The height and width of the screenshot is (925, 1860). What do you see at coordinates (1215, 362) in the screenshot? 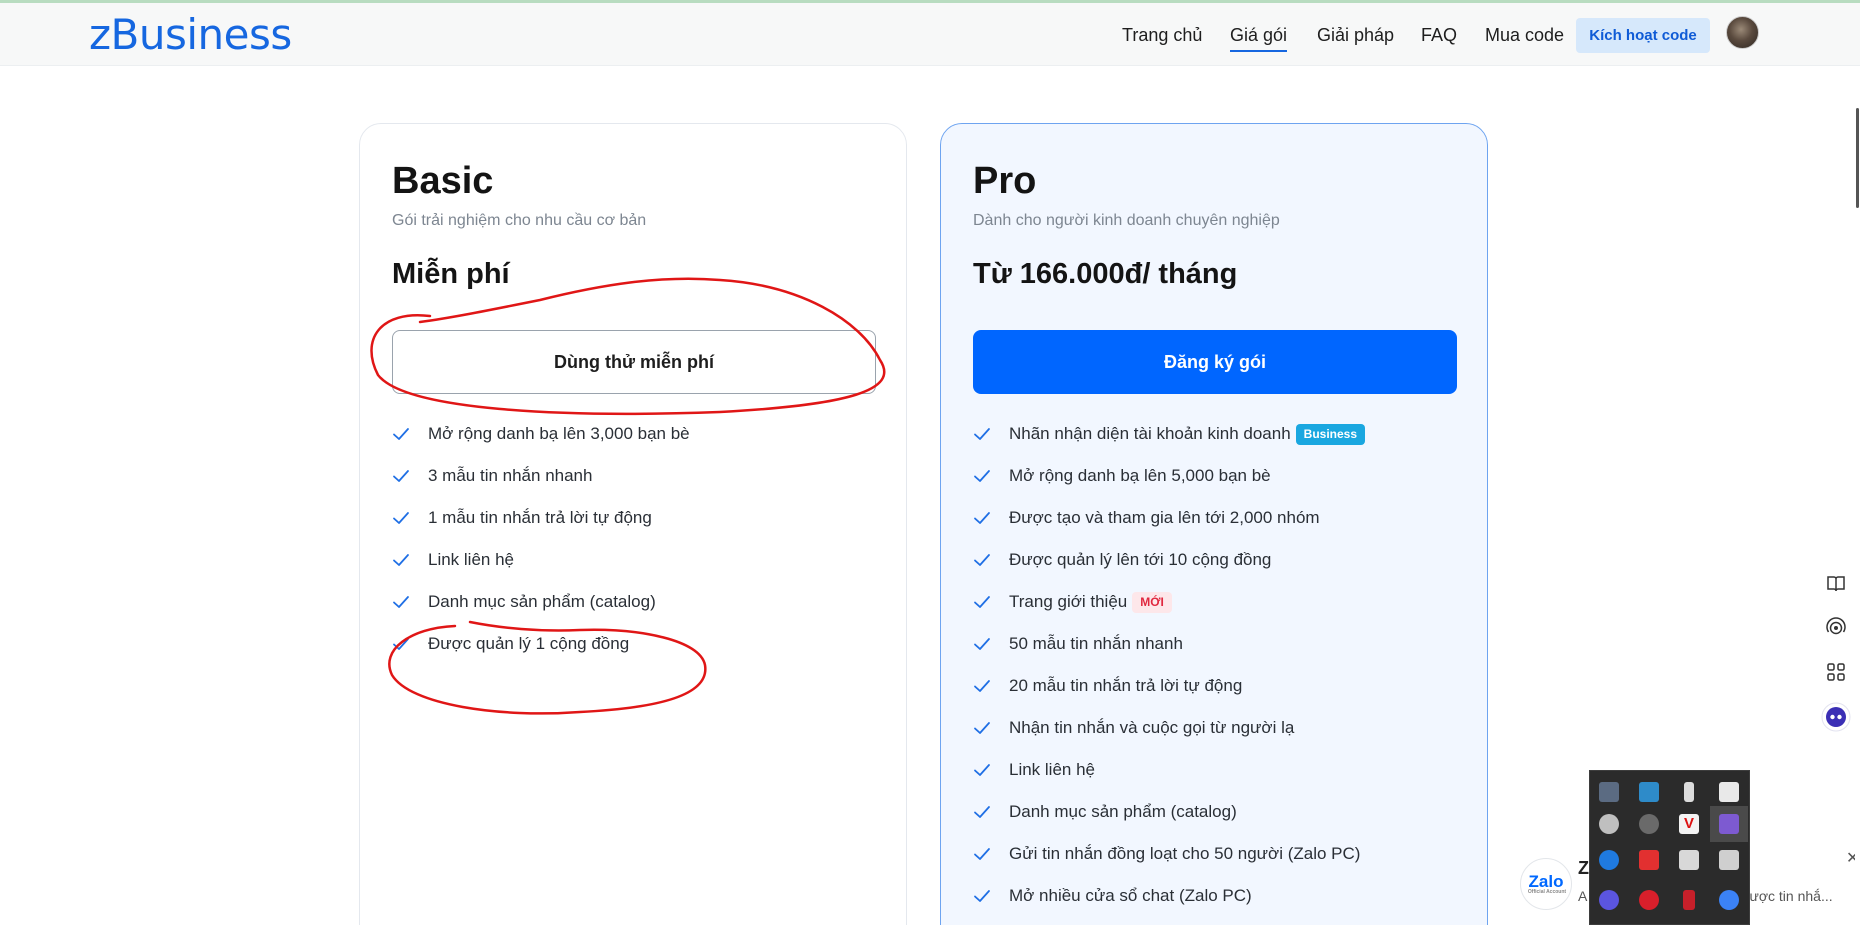
I see `subscribe-button: Đăng ký gói` at bounding box center [1215, 362].